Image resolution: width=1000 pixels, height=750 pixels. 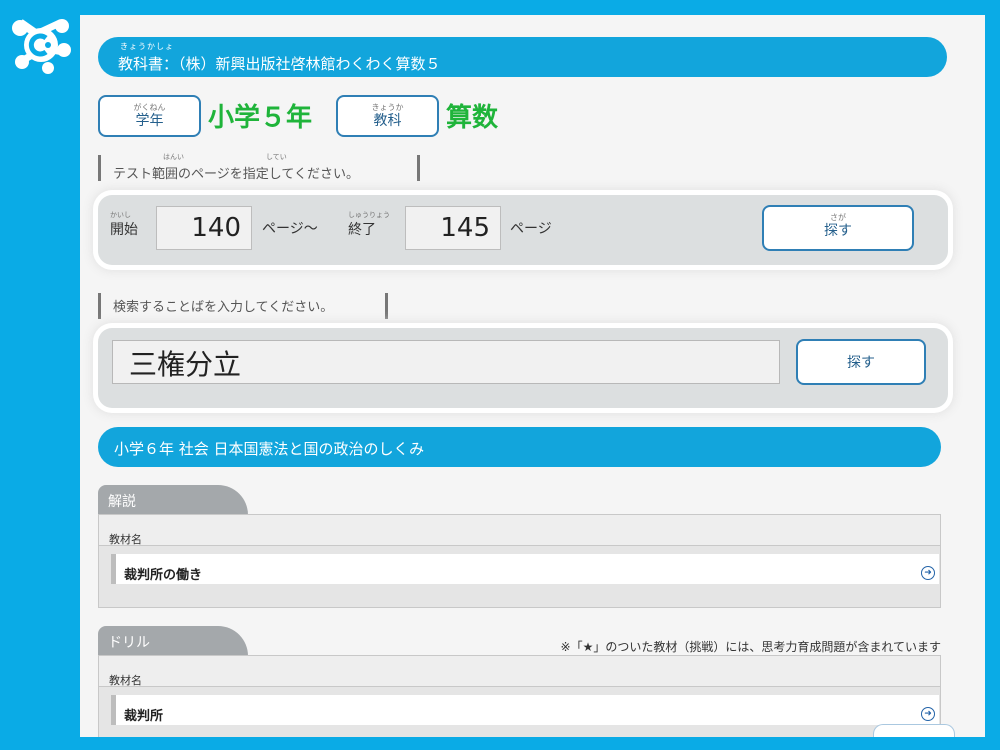 I want to click on range-furigana-1: はんい, so click(x=173, y=157).